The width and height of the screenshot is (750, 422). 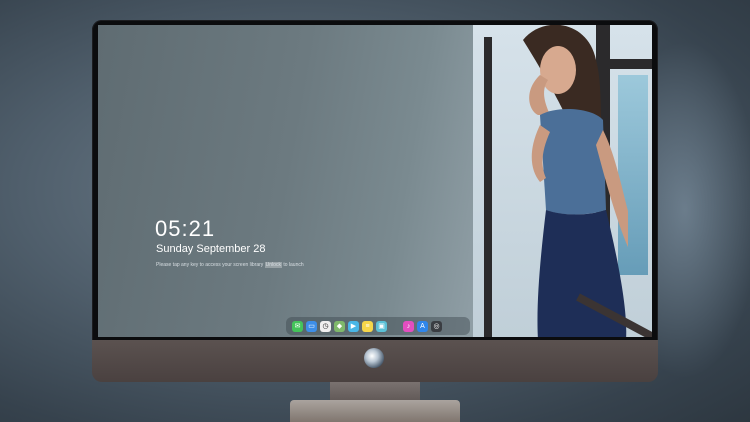 I want to click on lock-notice-unlock: Unlock, so click(x=273, y=265).